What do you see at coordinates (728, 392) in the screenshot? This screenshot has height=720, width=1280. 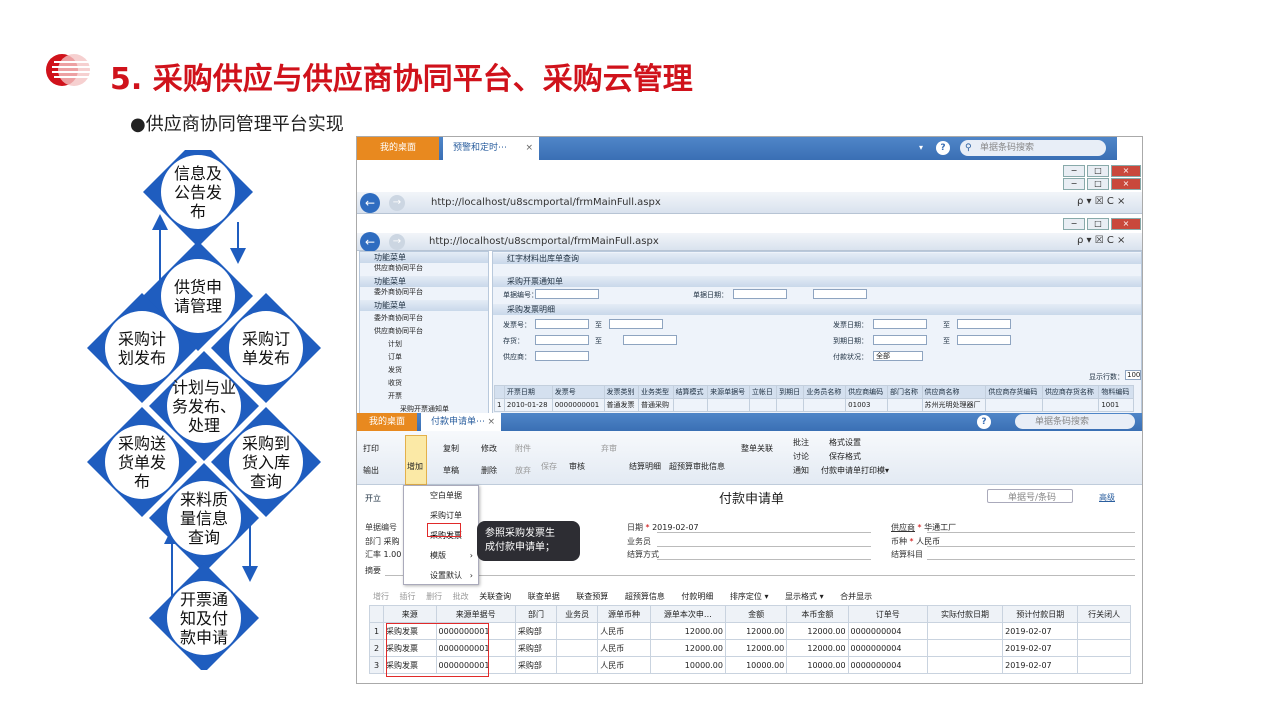 I see `grid-header-cell: 来源单据号` at bounding box center [728, 392].